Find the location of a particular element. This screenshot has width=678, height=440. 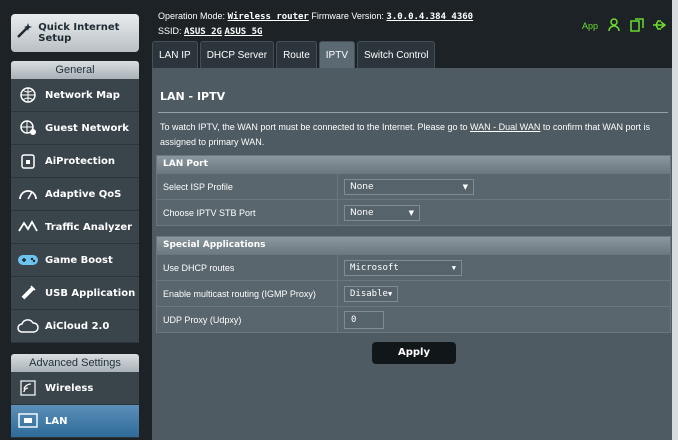

tab-dhcp-server: DHCP Server is located at coordinates (237, 54).